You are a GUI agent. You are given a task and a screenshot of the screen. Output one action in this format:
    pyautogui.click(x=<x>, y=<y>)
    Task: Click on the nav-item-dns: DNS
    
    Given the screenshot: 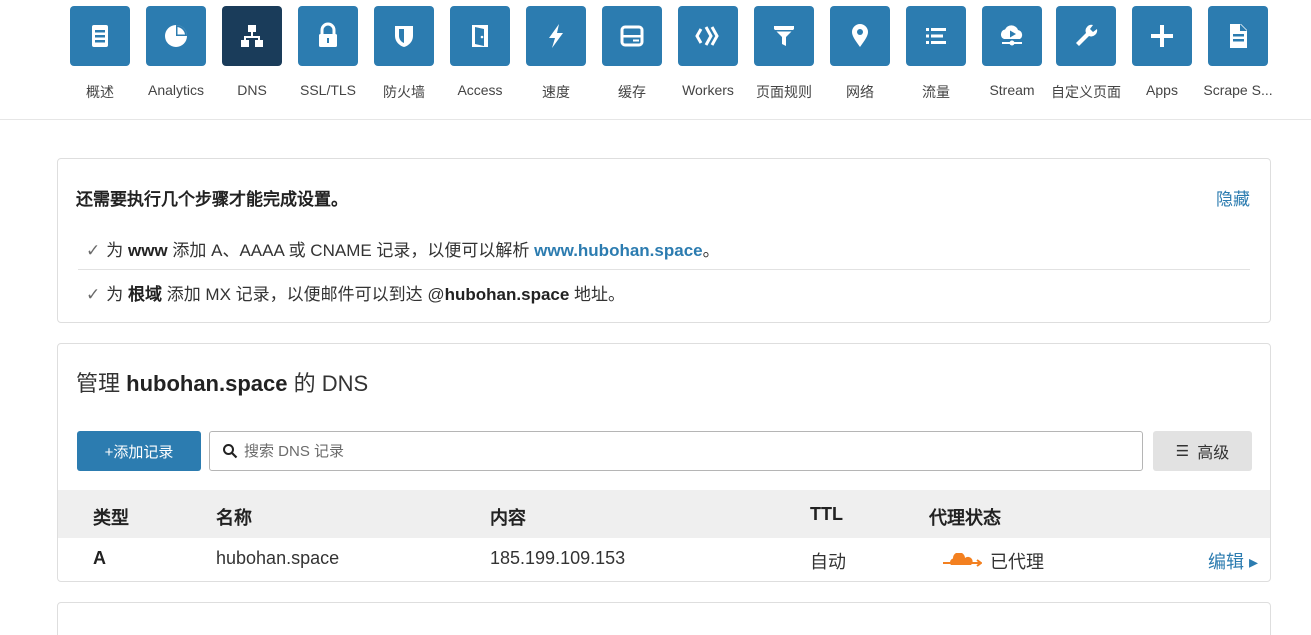 What is the action you would take?
    pyautogui.click(x=252, y=56)
    